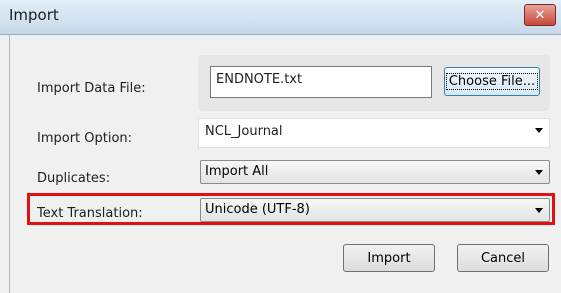 The image size is (561, 293). I want to click on import-button: Import, so click(389, 258).